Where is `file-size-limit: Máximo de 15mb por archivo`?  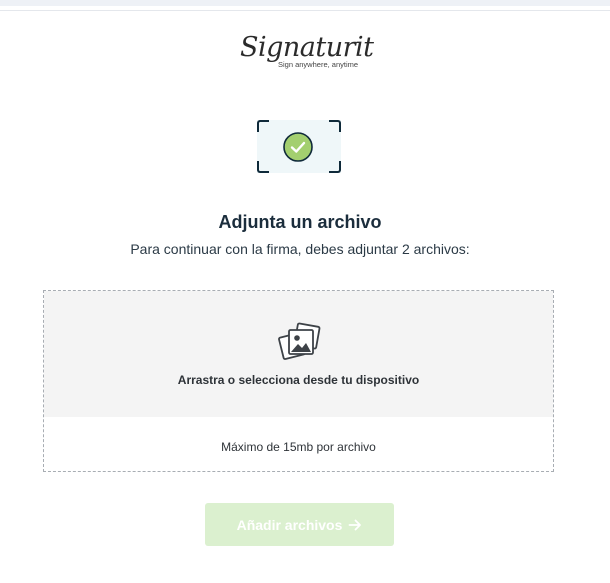
file-size-limit: Máximo de 15mb por archivo is located at coordinates (298, 447).